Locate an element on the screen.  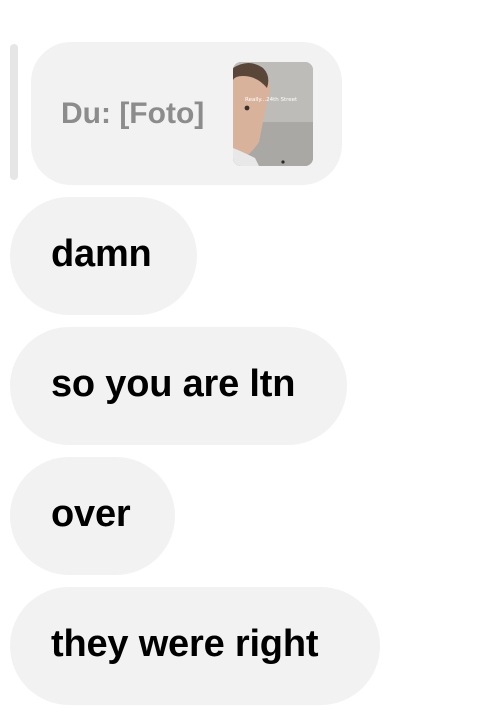
photo-thumbnail-image: Really...24th Street is located at coordinates (273, 114).